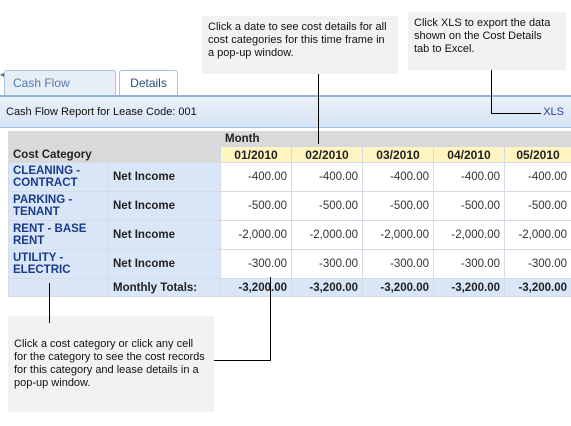 Image resolution: width=571 pixels, height=426 pixels. I want to click on panel-title: Cash Flow Report for Lease Code: 001, so click(101, 112).